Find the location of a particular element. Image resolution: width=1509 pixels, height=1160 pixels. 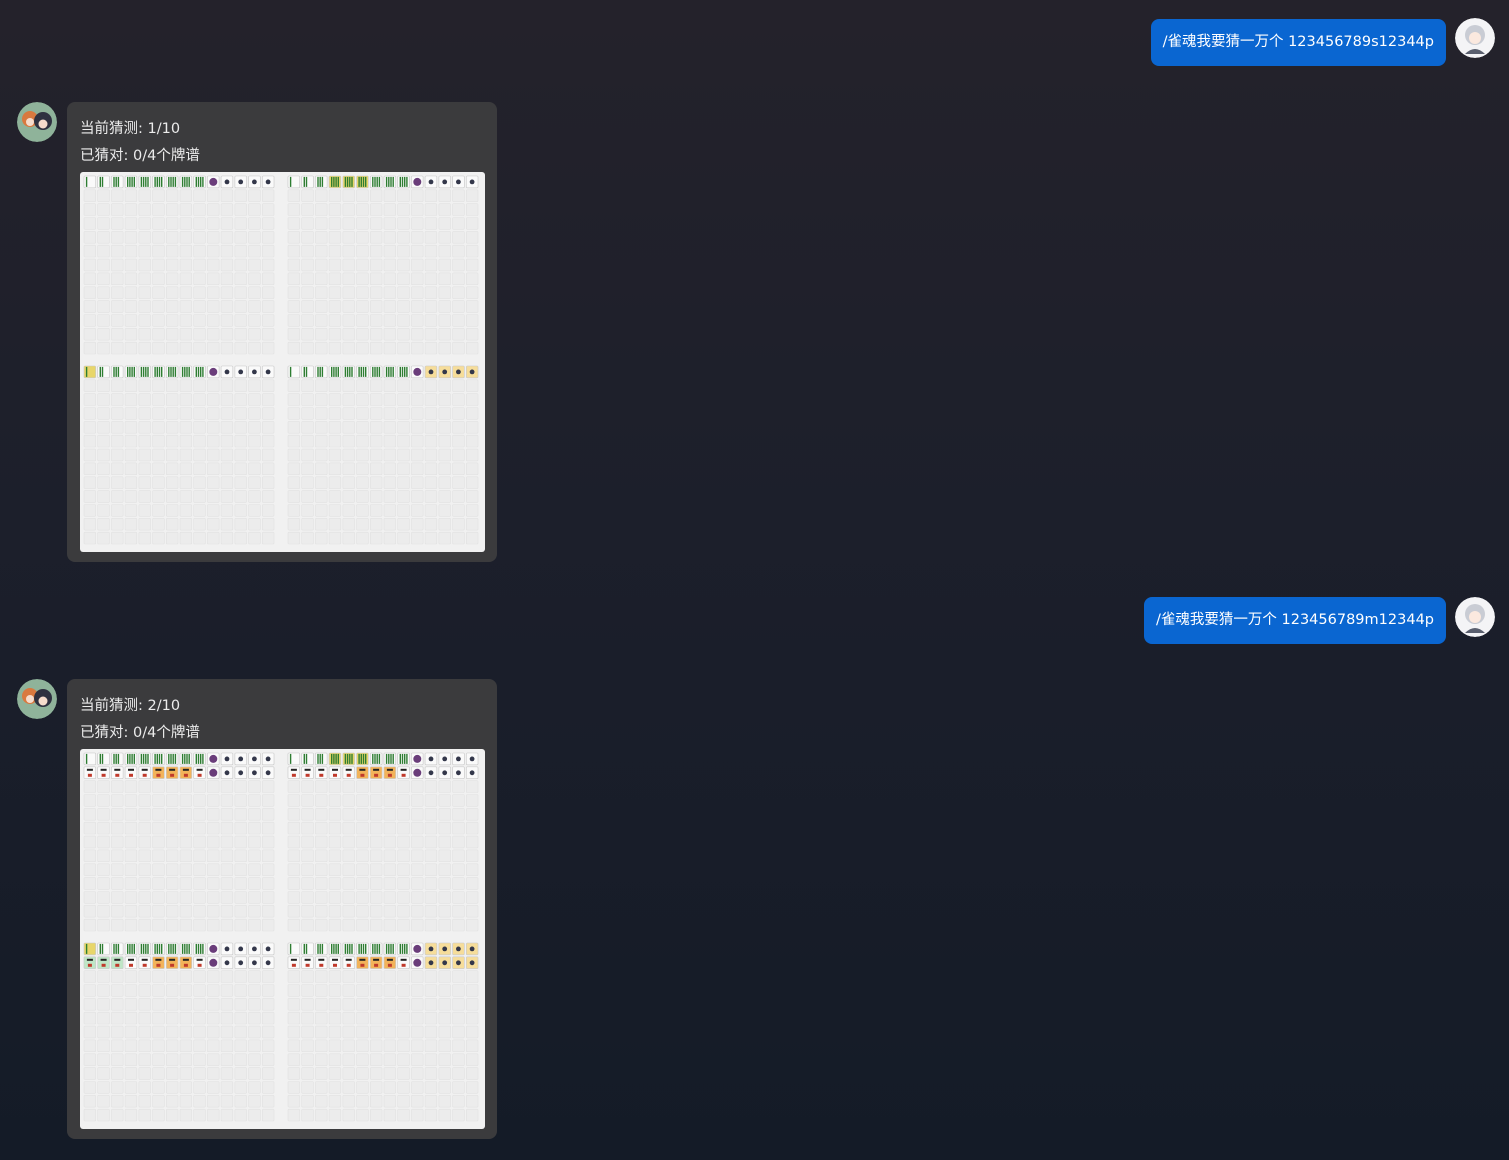

replay-guess-grid is located at coordinates (179, 455).